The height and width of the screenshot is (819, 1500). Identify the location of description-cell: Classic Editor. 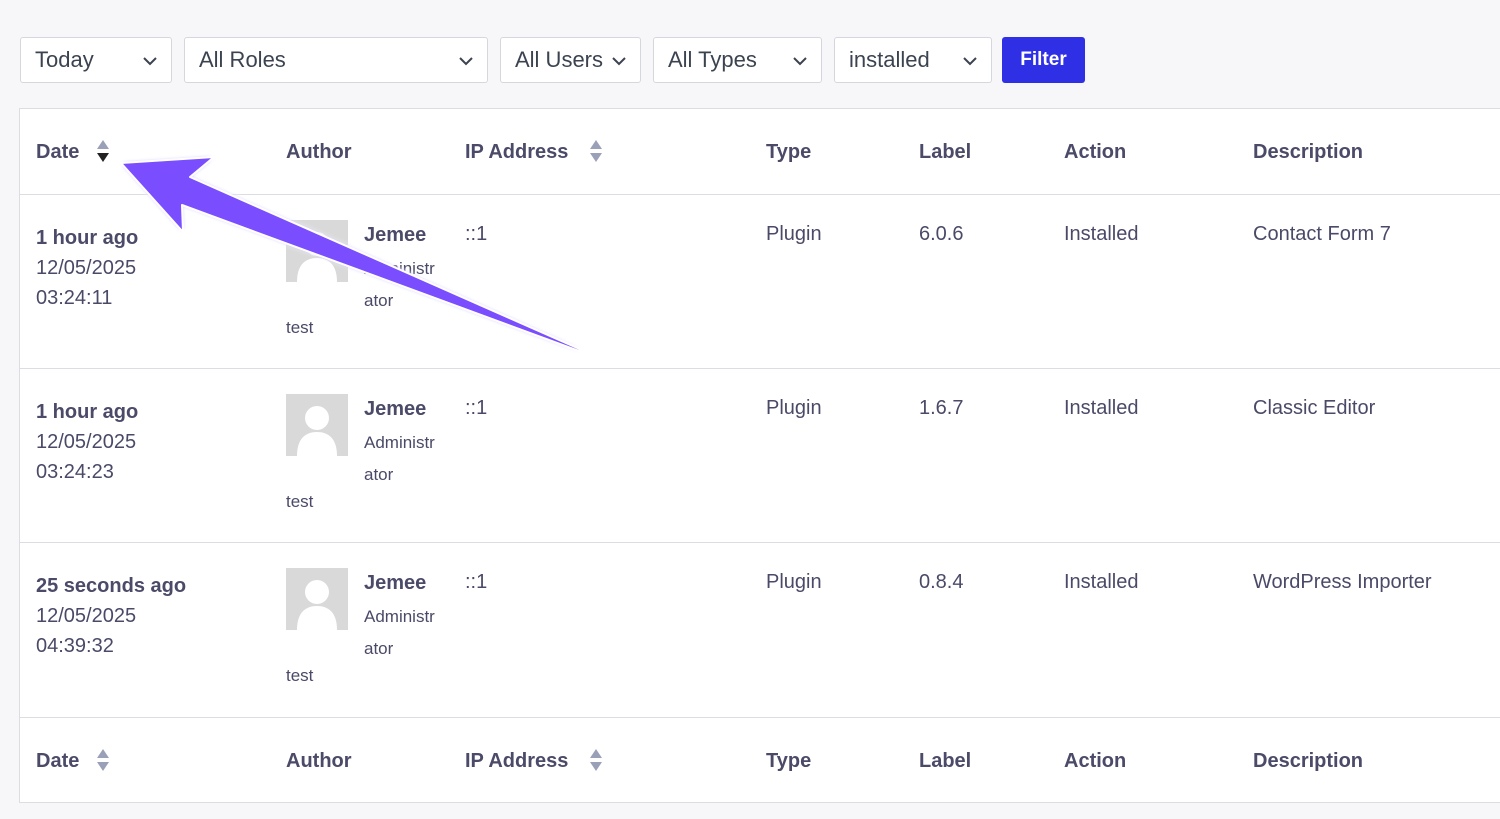
(1314, 408).